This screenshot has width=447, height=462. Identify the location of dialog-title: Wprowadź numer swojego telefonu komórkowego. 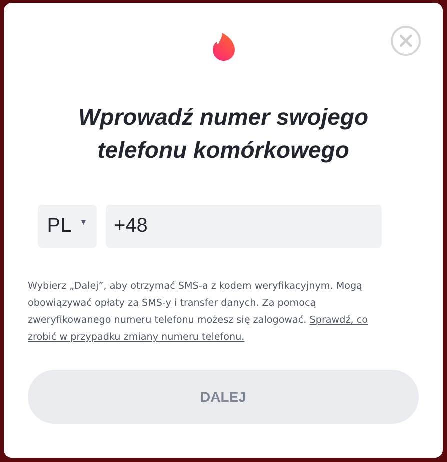
(223, 134).